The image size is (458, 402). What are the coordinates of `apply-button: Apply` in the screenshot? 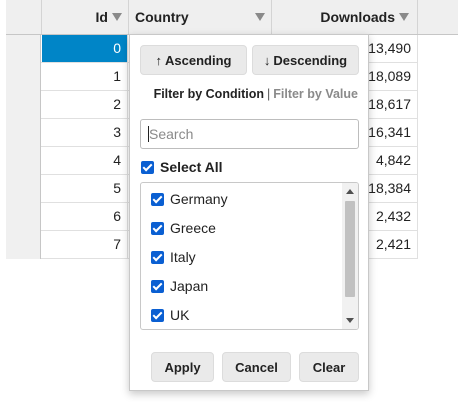 It's located at (182, 367).